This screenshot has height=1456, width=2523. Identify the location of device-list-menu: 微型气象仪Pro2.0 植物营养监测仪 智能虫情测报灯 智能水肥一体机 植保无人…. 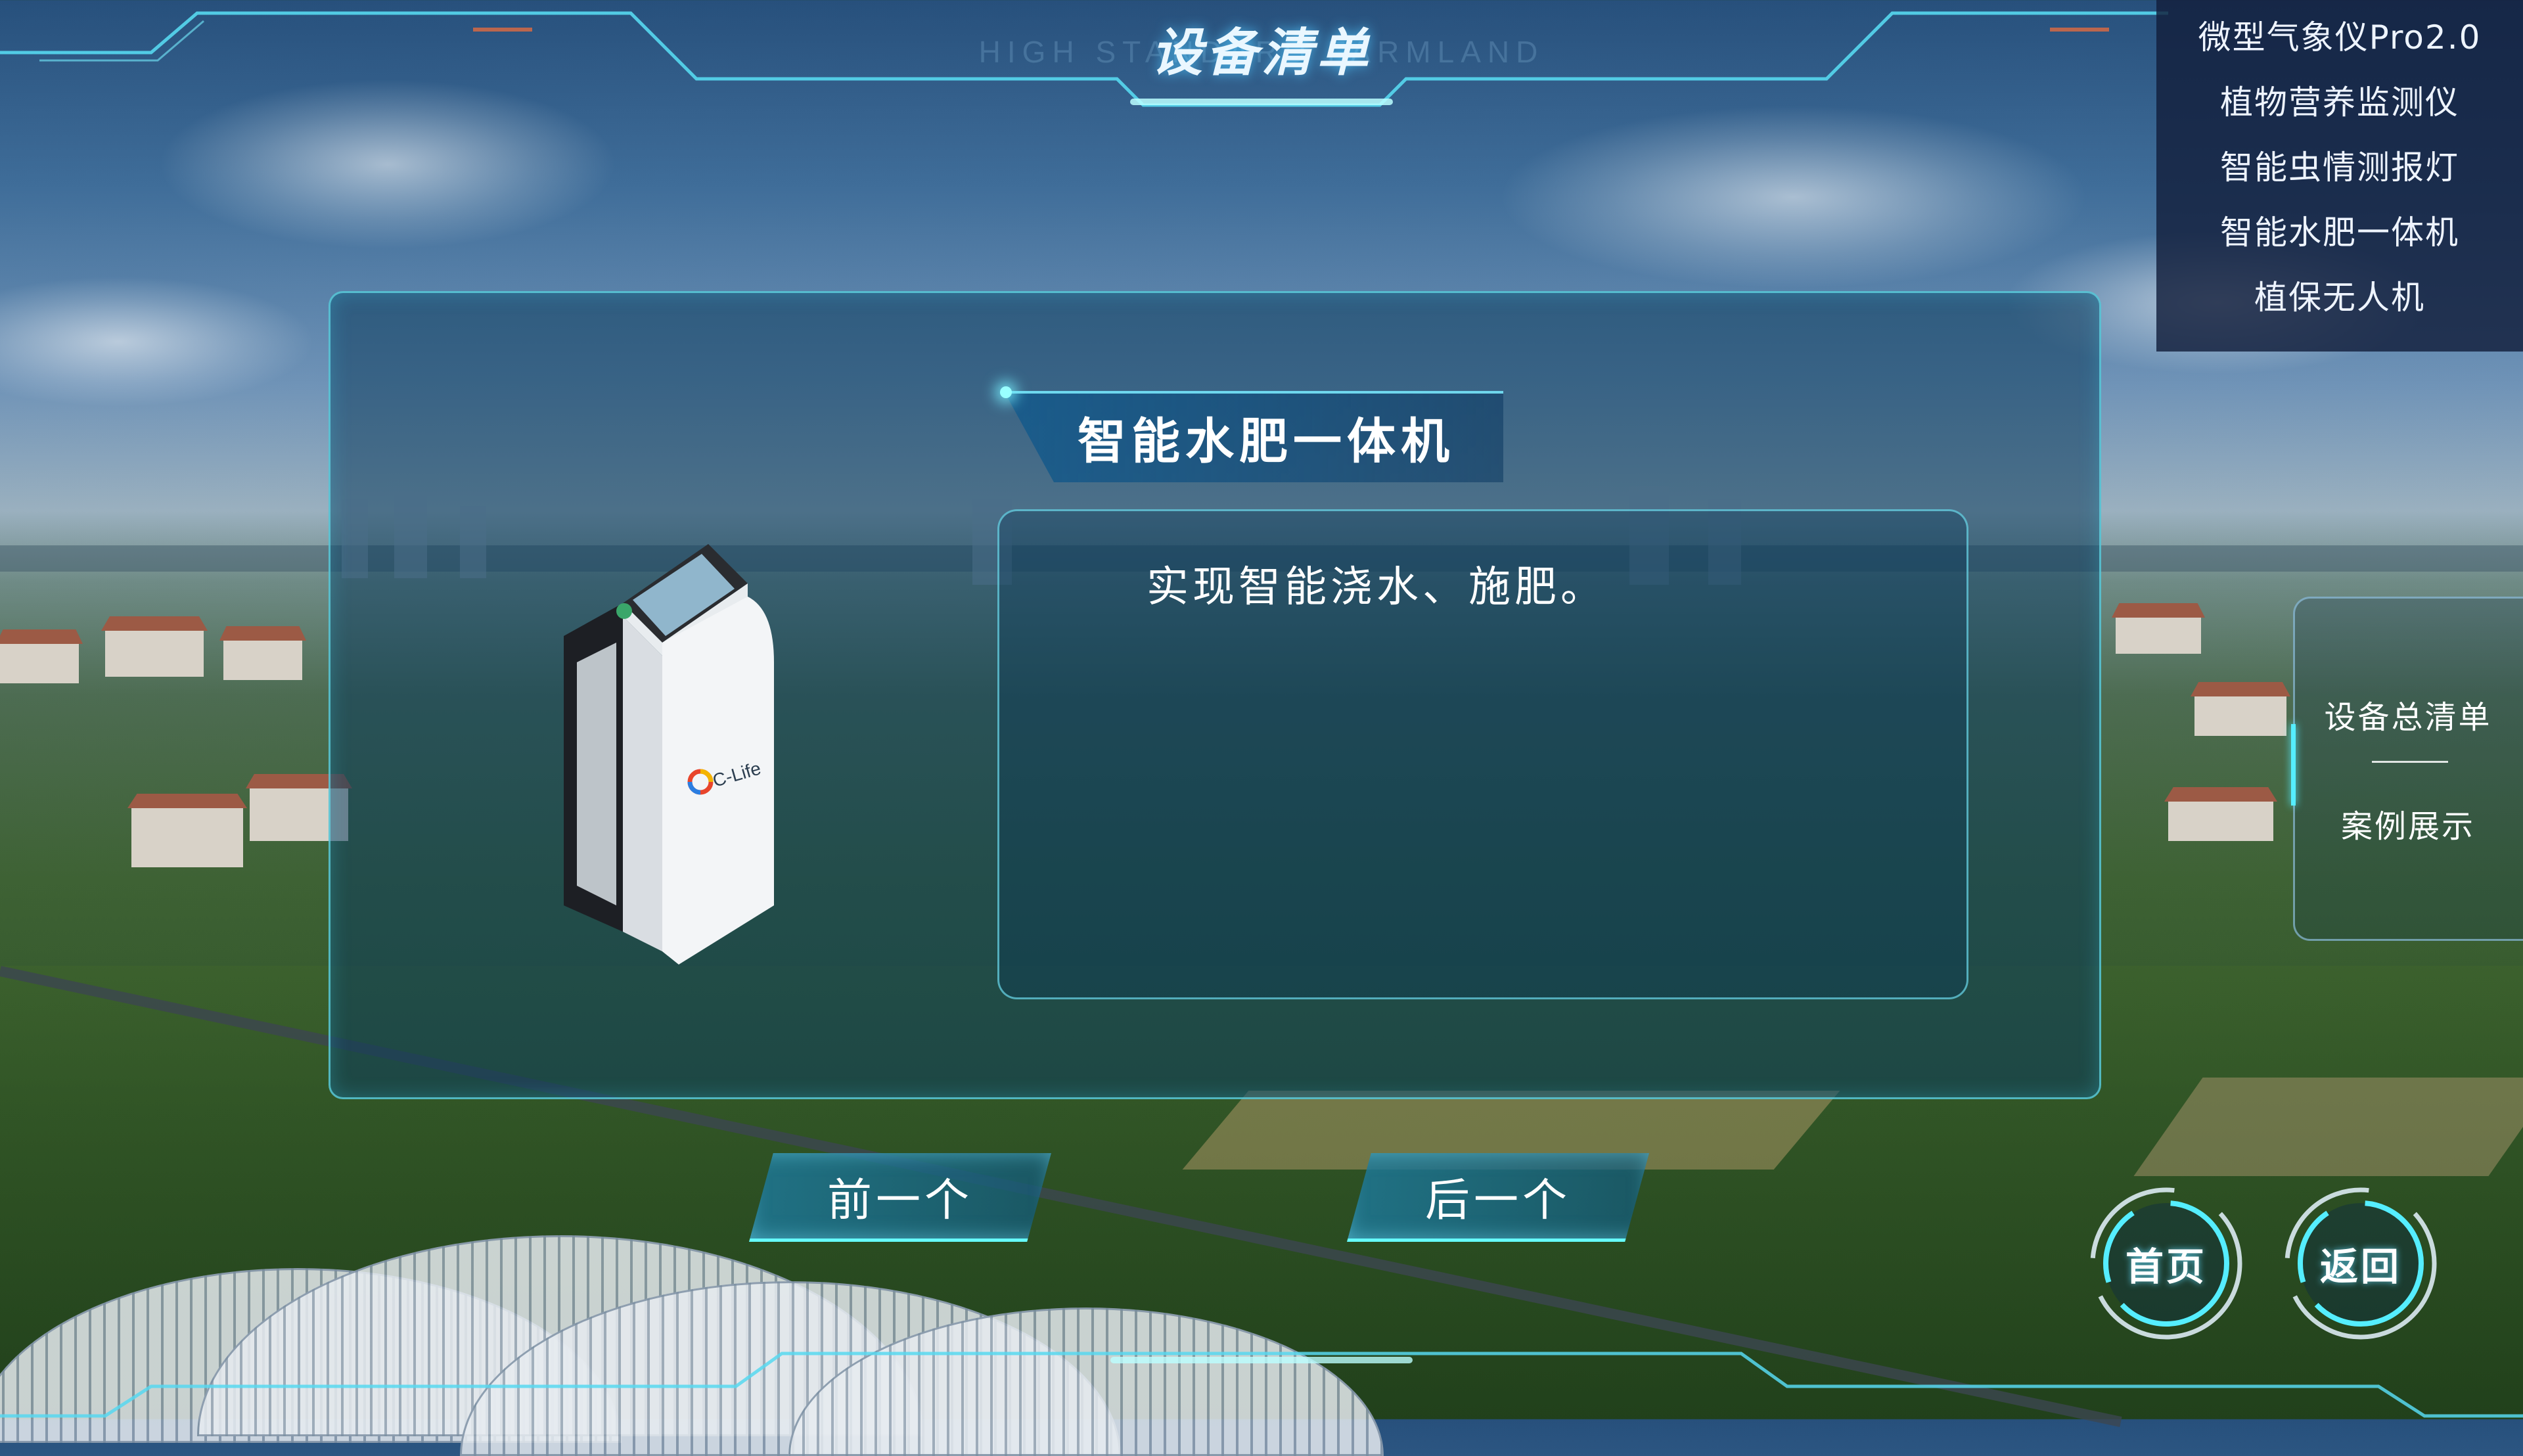
(2339, 176).